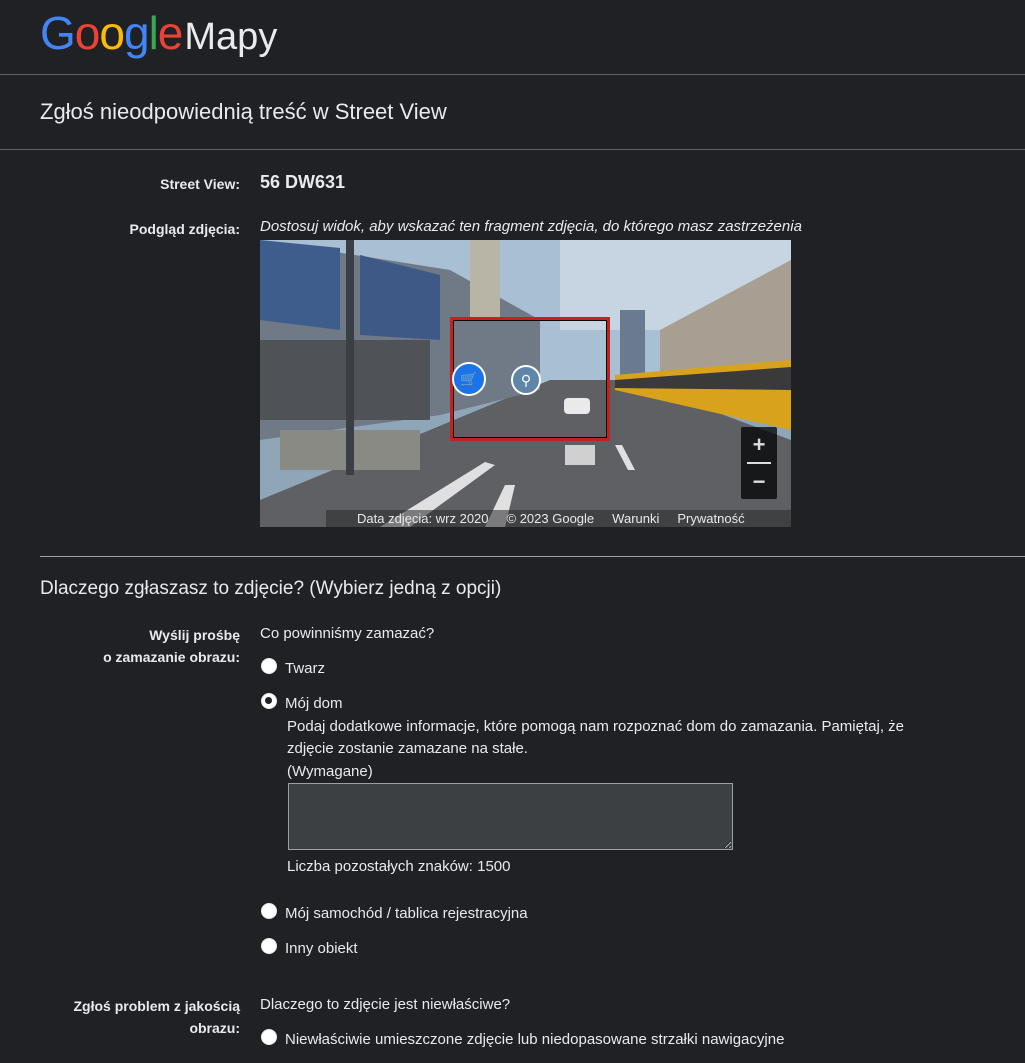  What do you see at coordinates (214, 1028) in the screenshot?
I see `quality-label-2: obrazu:` at bounding box center [214, 1028].